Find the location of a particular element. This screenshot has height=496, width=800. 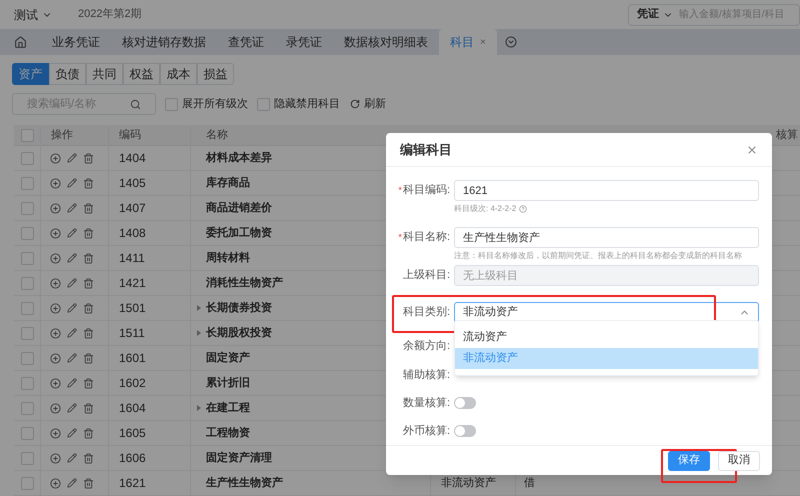

category-tab: 成本 is located at coordinates (178, 74).